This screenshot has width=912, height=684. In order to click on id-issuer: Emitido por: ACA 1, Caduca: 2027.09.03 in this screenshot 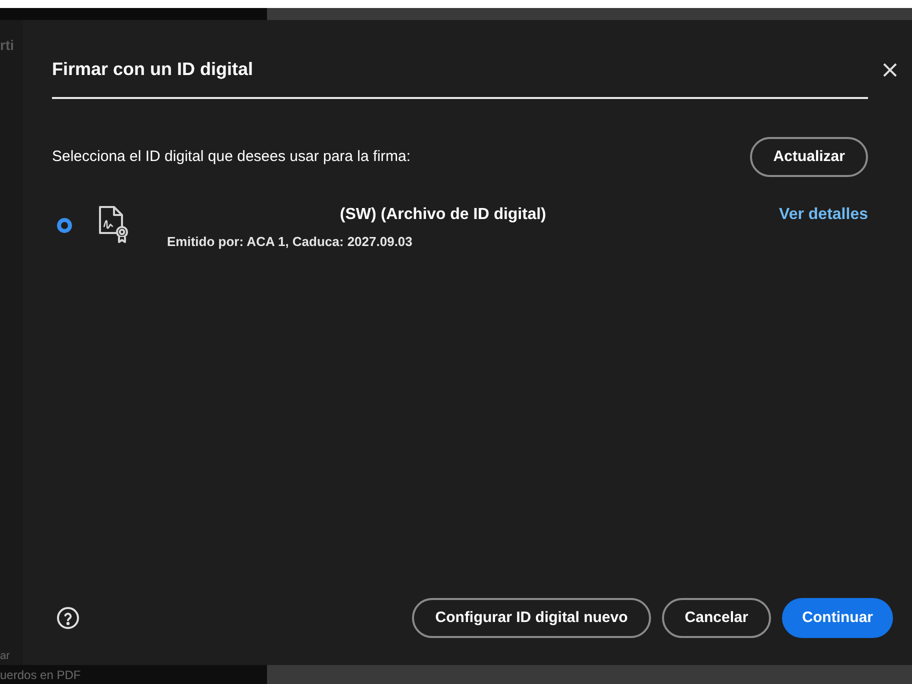, I will do `click(290, 242)`.